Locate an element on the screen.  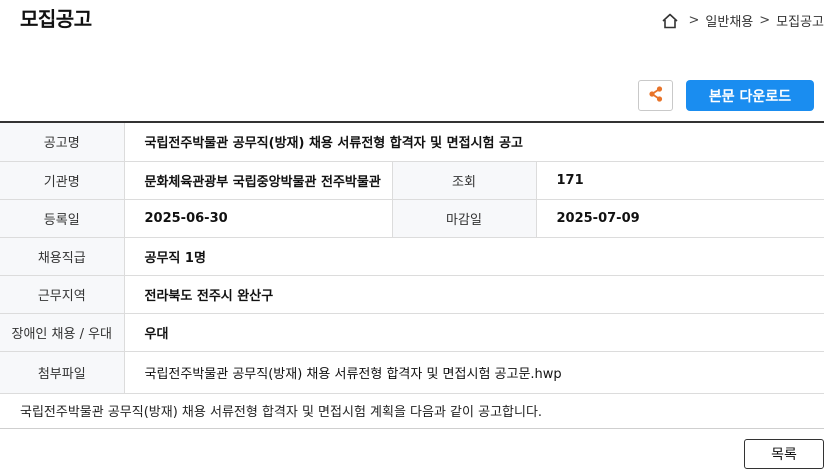
disabled-pref-value: 우대 is located at coordinates (156, 334).